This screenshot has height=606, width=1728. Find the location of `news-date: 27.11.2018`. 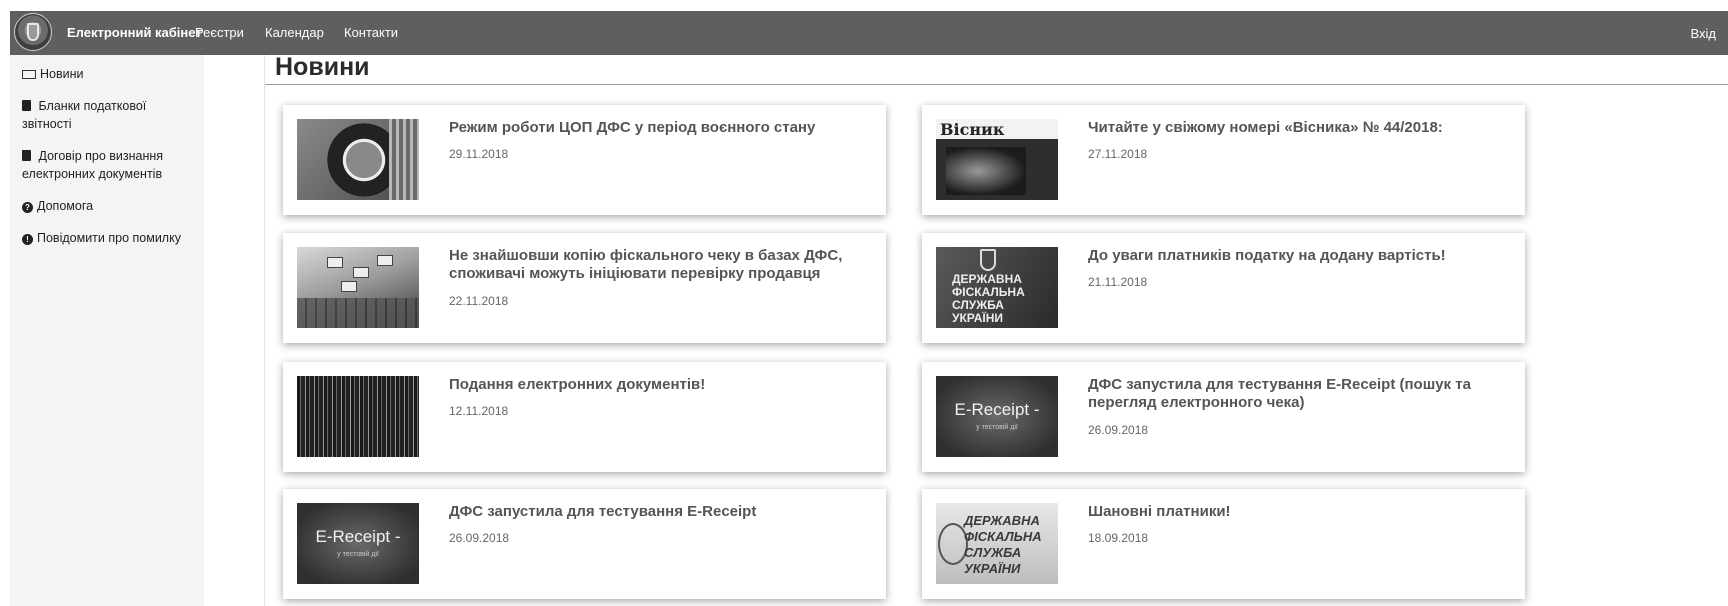

news-date: 27.11.2018 is located at coordinates (1118, 154).